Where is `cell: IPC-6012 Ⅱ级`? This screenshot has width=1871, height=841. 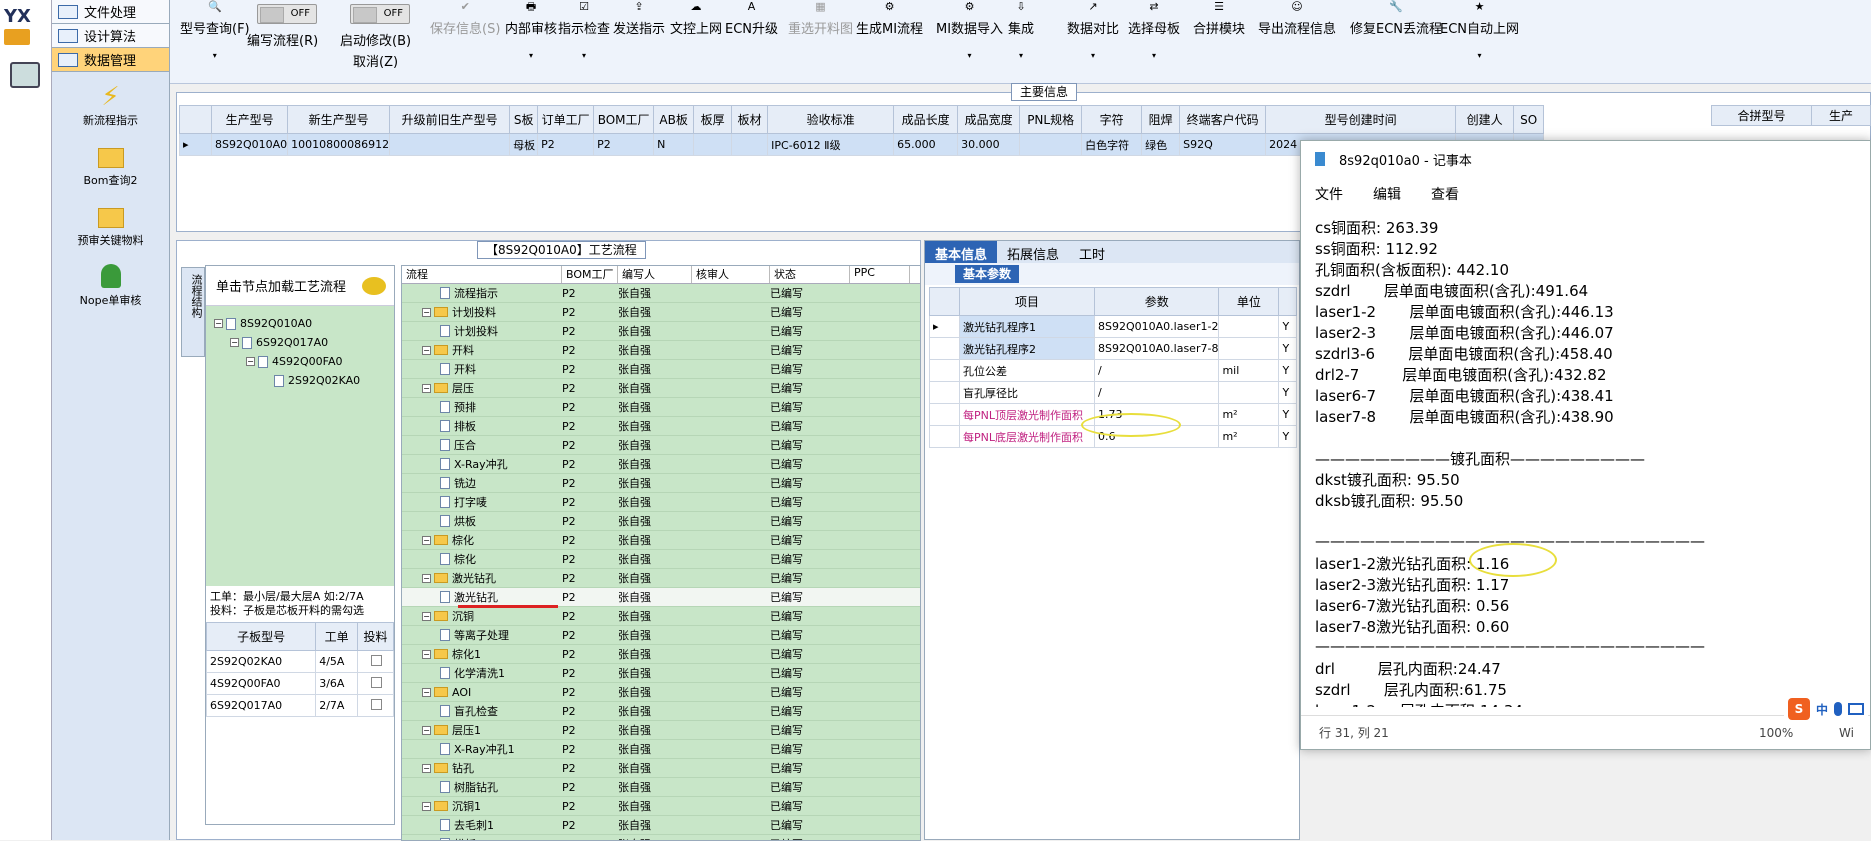
cell: IPC-6012 Ⅱ级 is located at coordinates (831, 145).